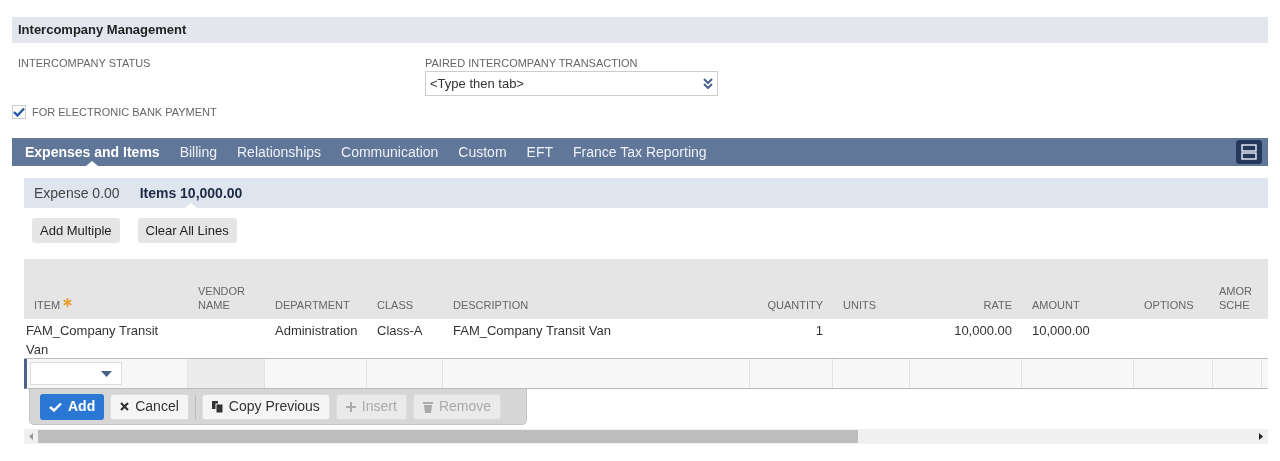 This screenshot has height=461, width=1280. Describe the element at coordinates (265, 406) in the screenshot. I see `line-action-button: Copy Previous` at that location.